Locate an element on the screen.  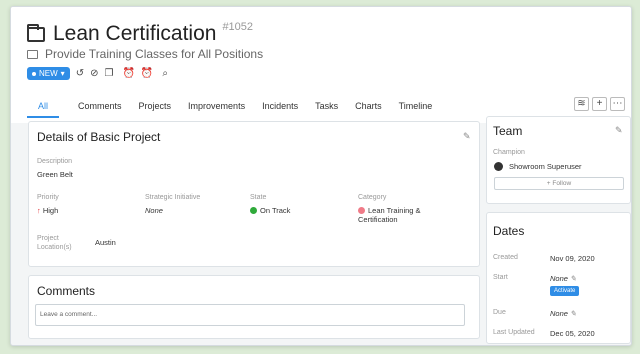
priority-text: High is located at coordinates (50, 210).